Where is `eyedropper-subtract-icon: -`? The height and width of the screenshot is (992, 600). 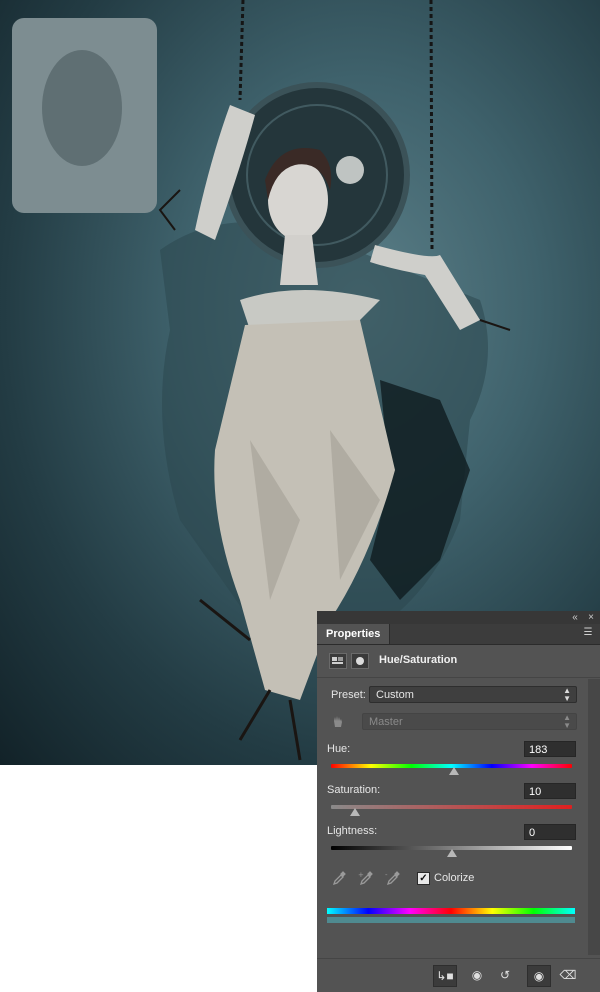
eyedropper-subtract-icon: - is located at coordinates (393, 878).